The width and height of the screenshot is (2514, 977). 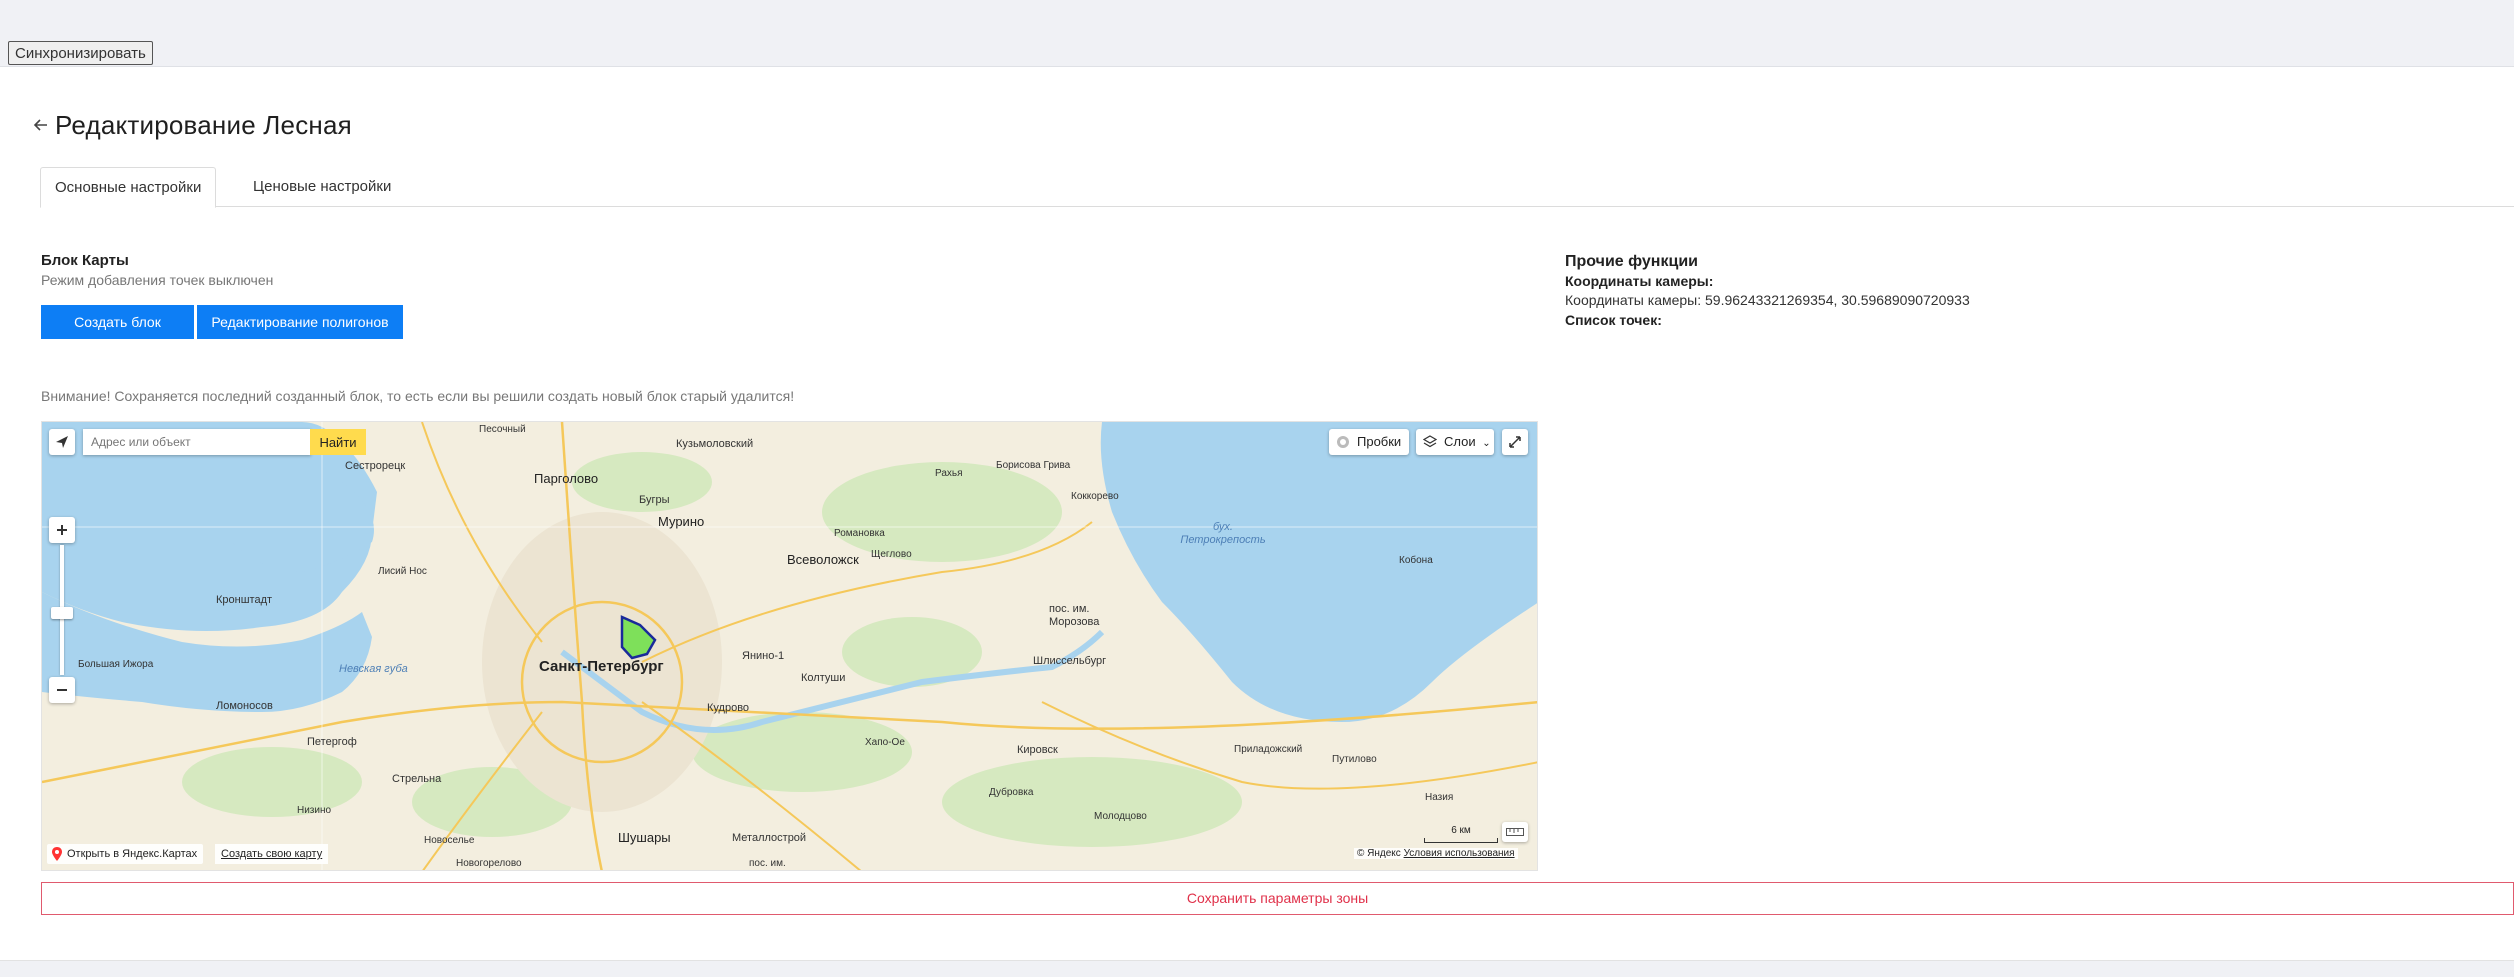 I want to click on map-label-bugry: Бугры, so click(x=654, y=500).